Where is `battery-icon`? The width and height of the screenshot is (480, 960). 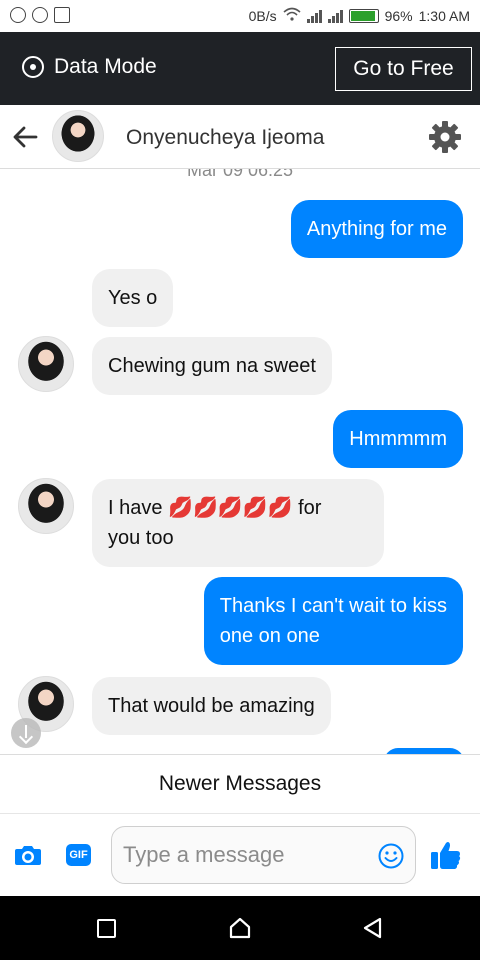 battery-icon is located at coordinates (363, 15).